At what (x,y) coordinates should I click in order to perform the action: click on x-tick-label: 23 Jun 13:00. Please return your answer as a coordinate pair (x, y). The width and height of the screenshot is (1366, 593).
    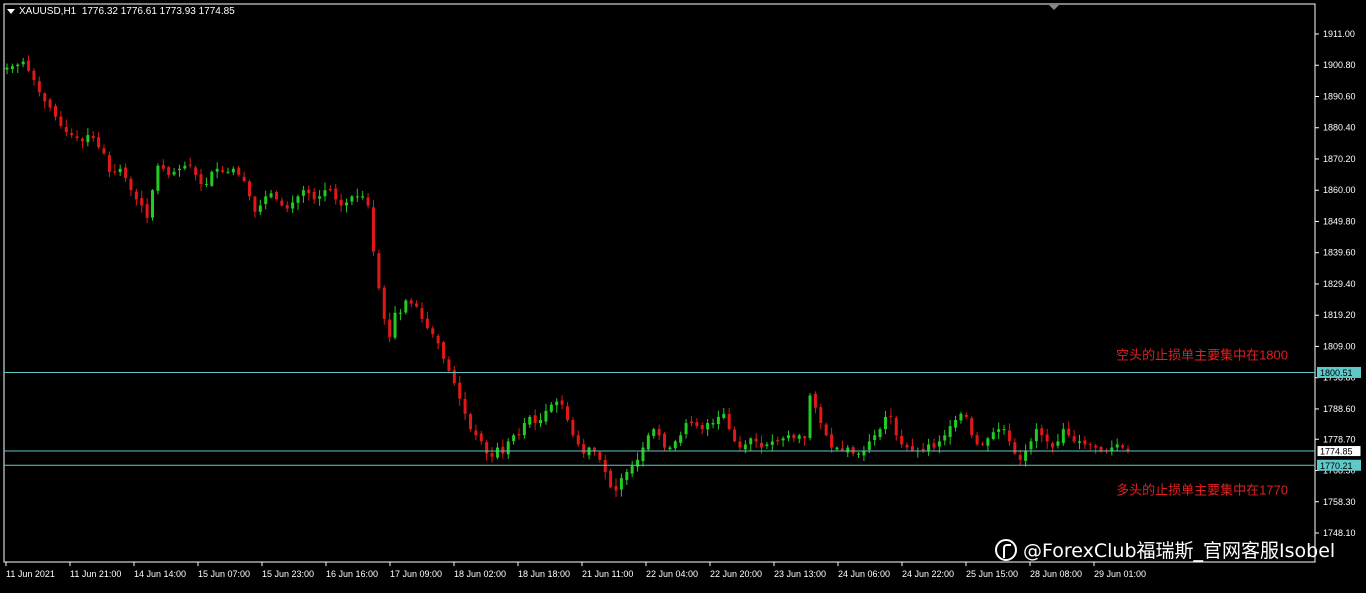
    Looking at the image, I should click on (800, 574).